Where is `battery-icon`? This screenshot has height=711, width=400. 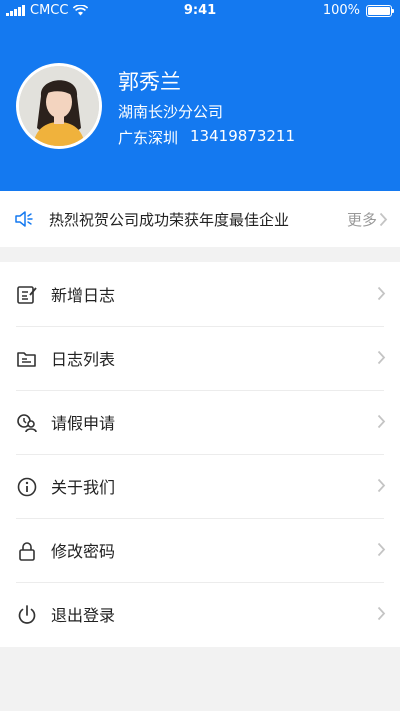 battery-icon is located at coordinates (380, 10).